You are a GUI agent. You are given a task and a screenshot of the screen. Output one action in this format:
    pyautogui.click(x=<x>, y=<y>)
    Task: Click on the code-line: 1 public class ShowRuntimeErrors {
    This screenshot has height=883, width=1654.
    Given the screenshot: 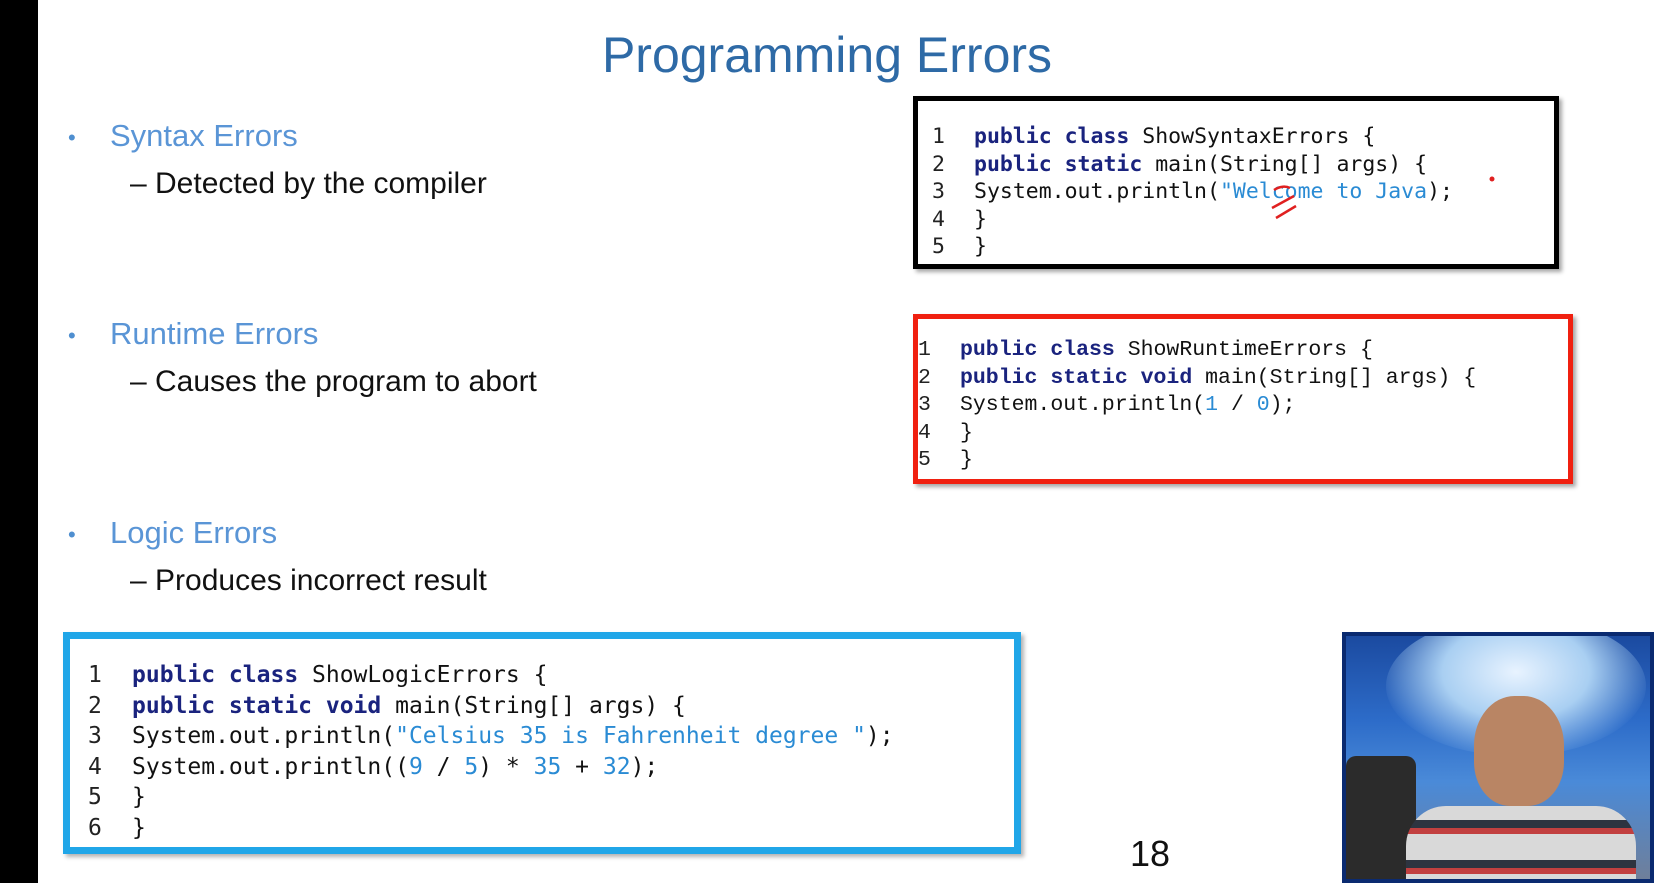 What is the action you would take?
    pyautogui.click(x=1243, y=351)
    